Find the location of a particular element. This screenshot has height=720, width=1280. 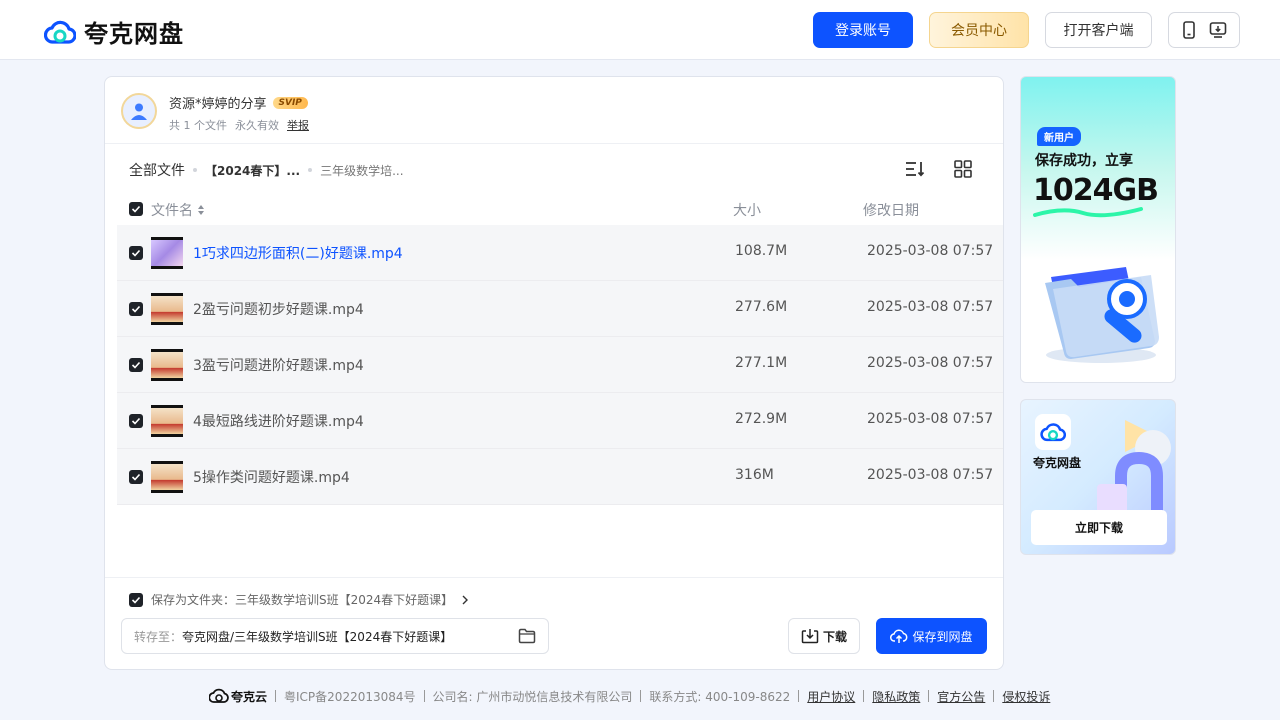

footer-brand: 夸克云 is located at coordinates (238, 696).